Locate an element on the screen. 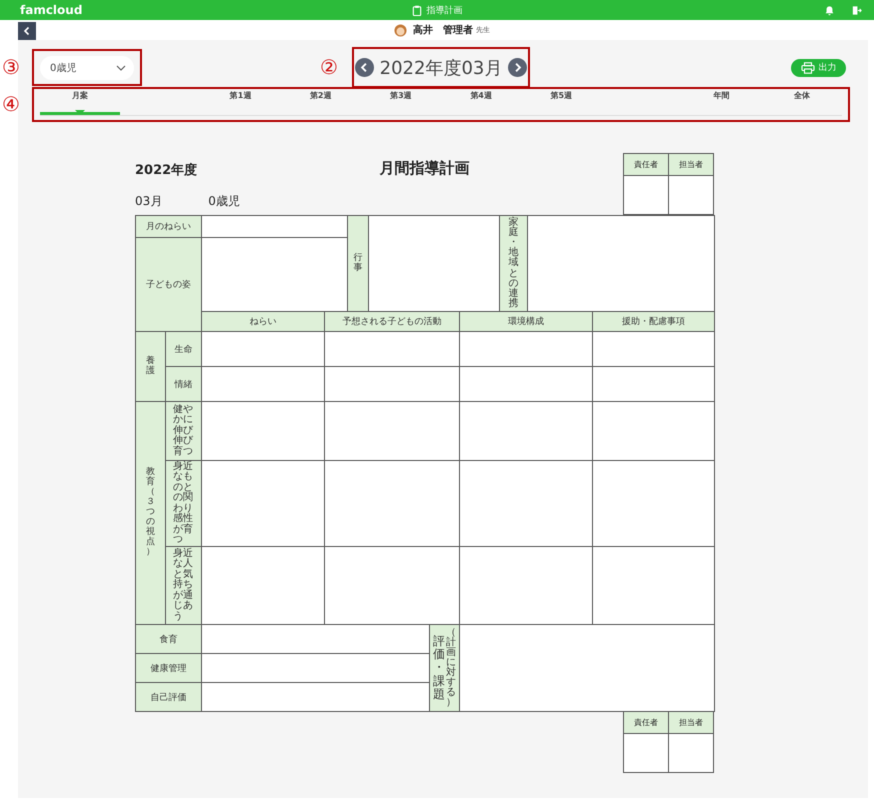  column-header: 援助・配慮事項 is located at coordinates (653, 322).